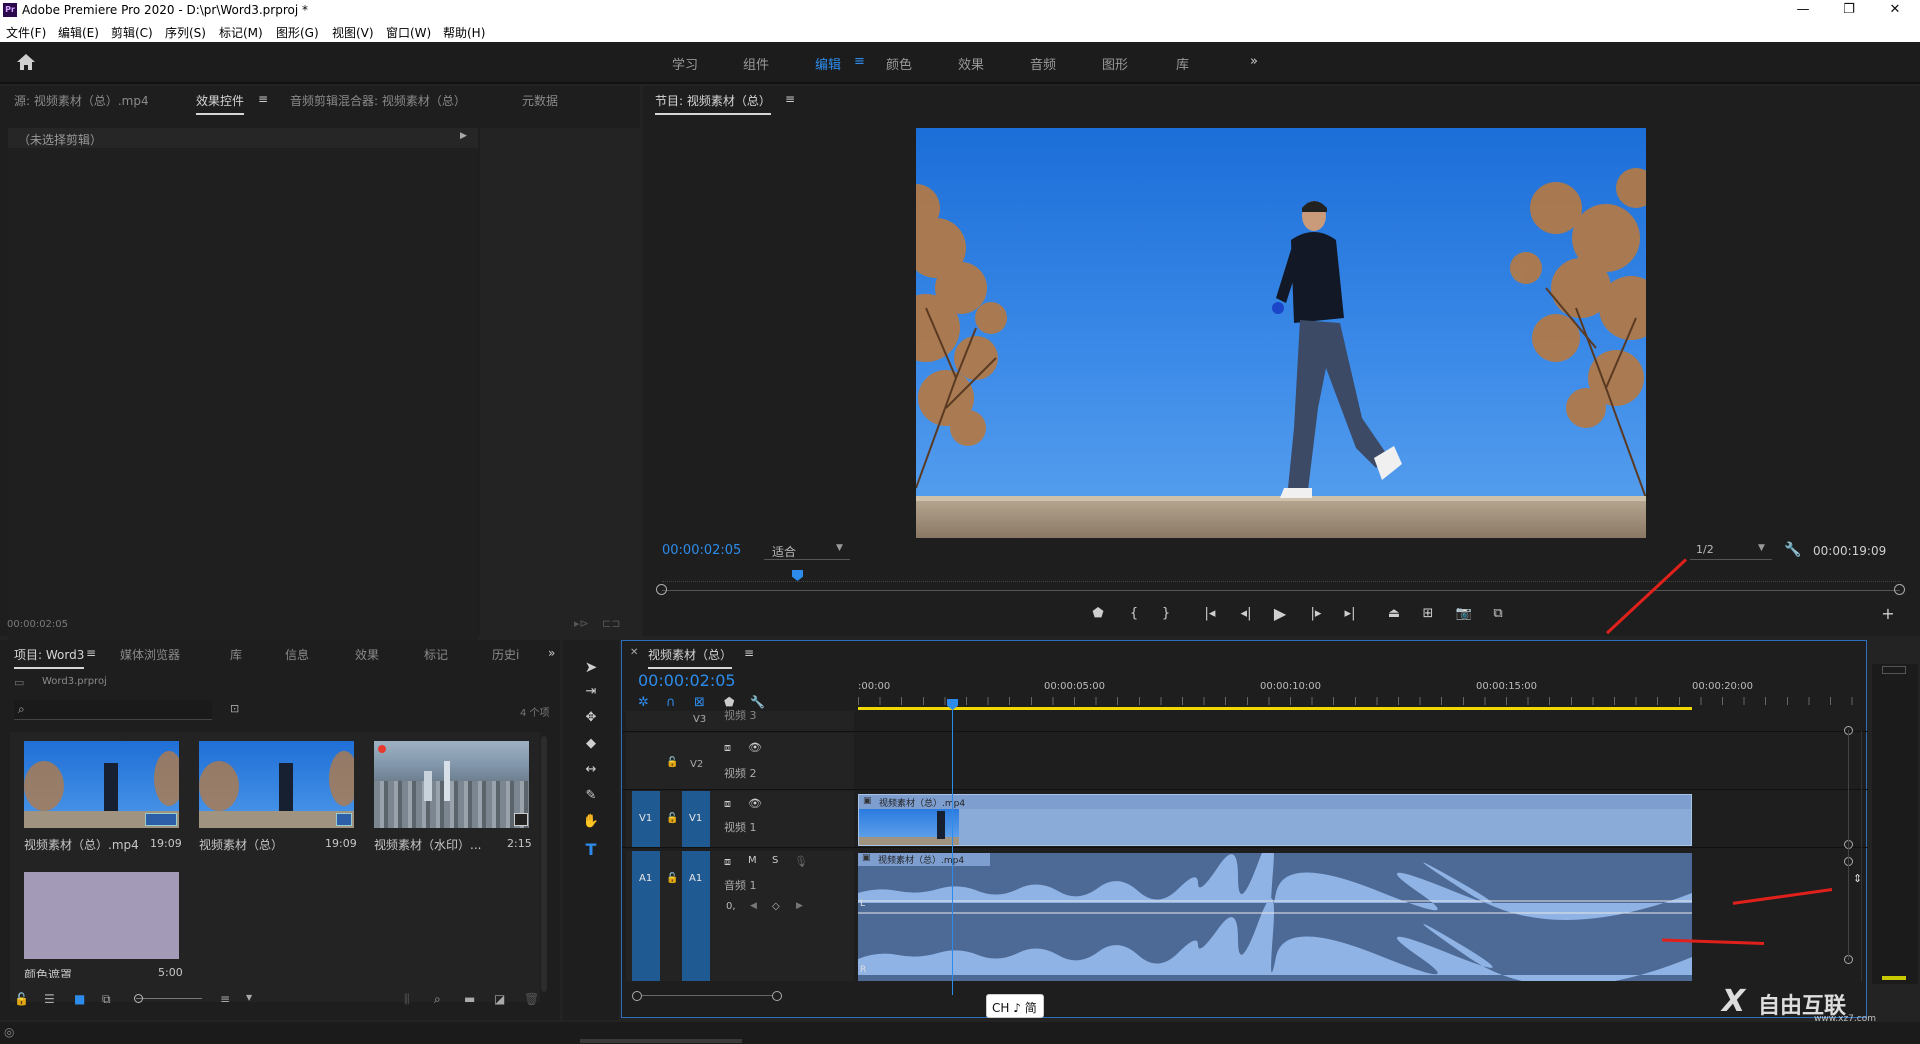 This screenshot has width=1920, height=1044. What do you see at coordinates (1849, 10) in the screenshot?
I see `maximize-button: ❐` at bounding box center [1849, 10].